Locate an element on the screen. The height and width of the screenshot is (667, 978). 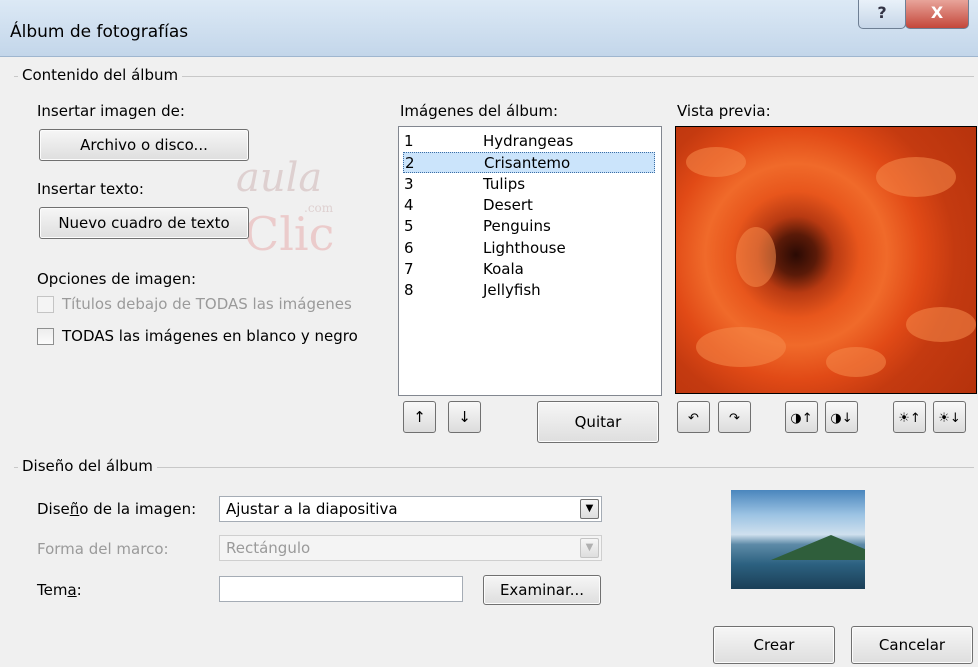
create-button: Crear is located at coordinates (774, 645).